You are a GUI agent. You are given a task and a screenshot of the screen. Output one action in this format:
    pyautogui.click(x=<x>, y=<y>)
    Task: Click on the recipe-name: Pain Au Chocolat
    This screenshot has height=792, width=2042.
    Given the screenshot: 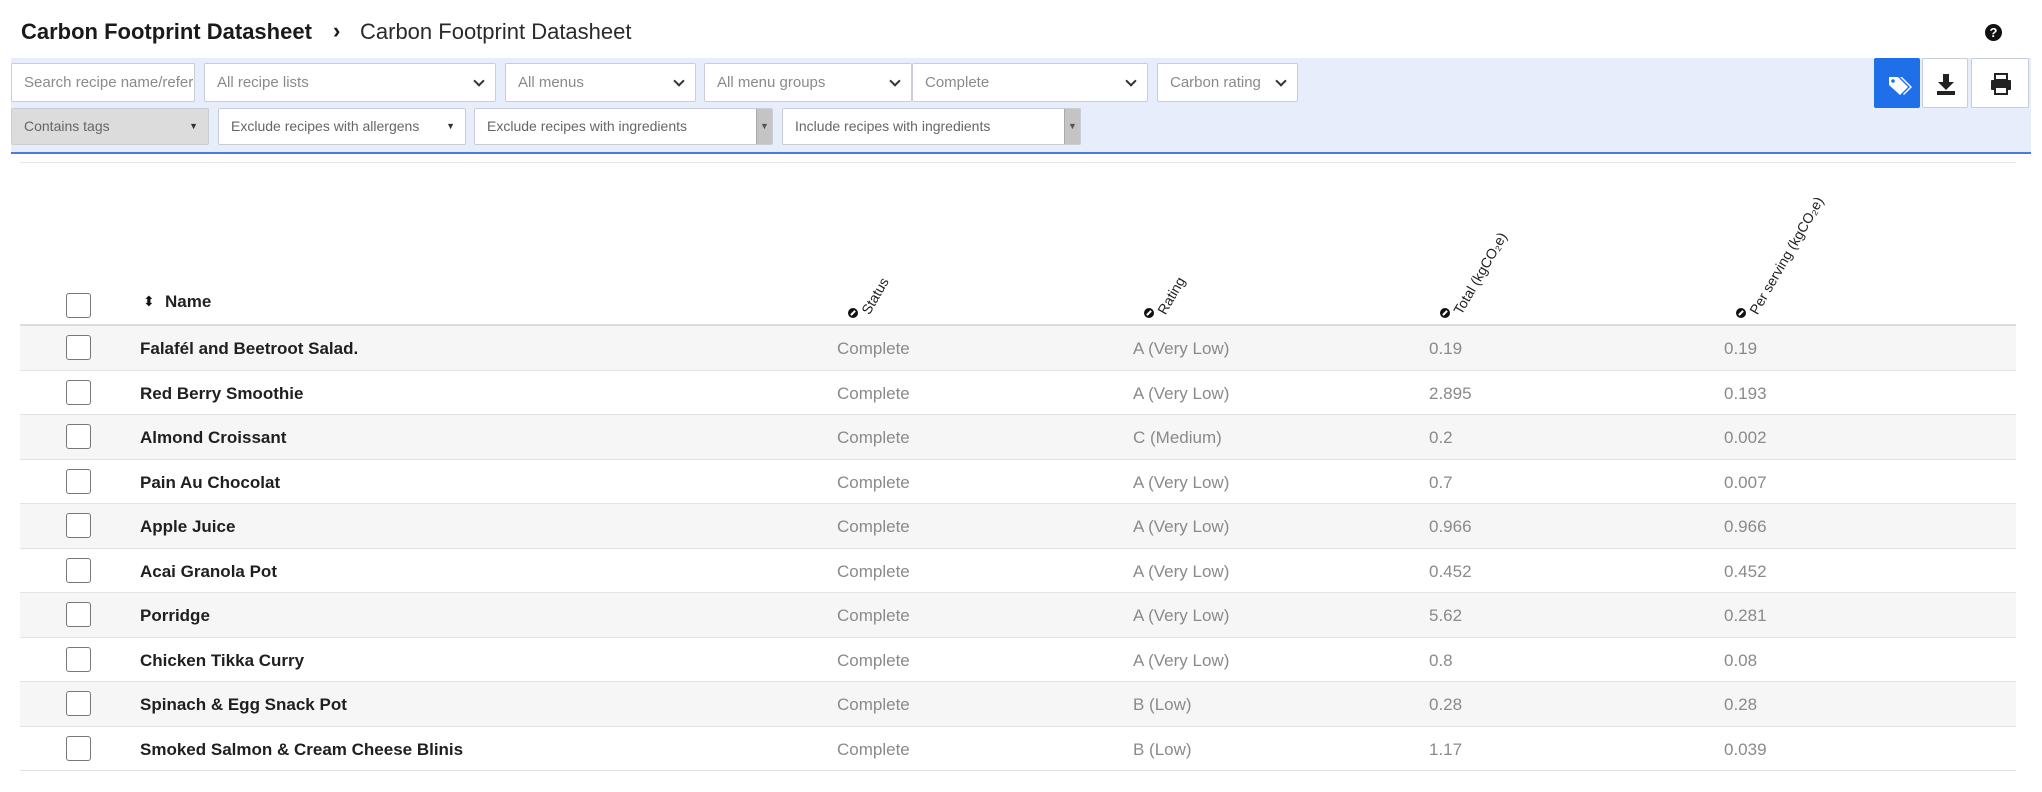 What is the action you would take?
    pyautogui.click(x=210, y=483)
    